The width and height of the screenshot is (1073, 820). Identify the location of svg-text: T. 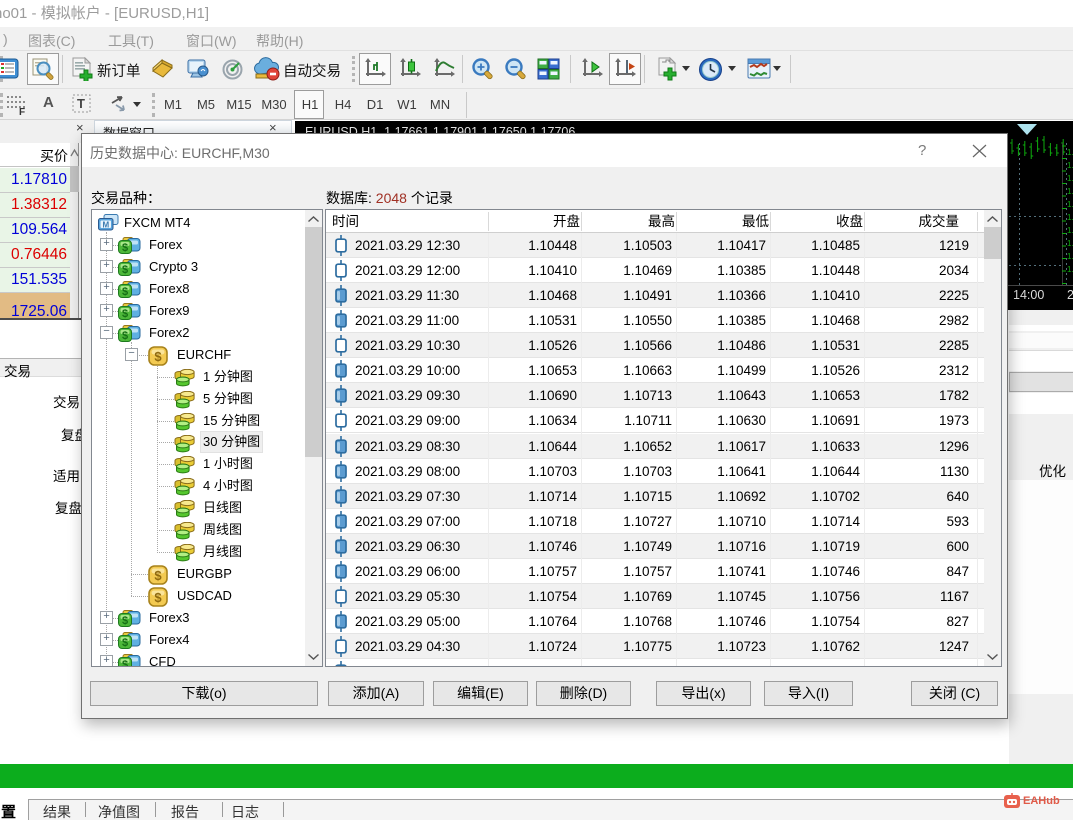
(81, 103).